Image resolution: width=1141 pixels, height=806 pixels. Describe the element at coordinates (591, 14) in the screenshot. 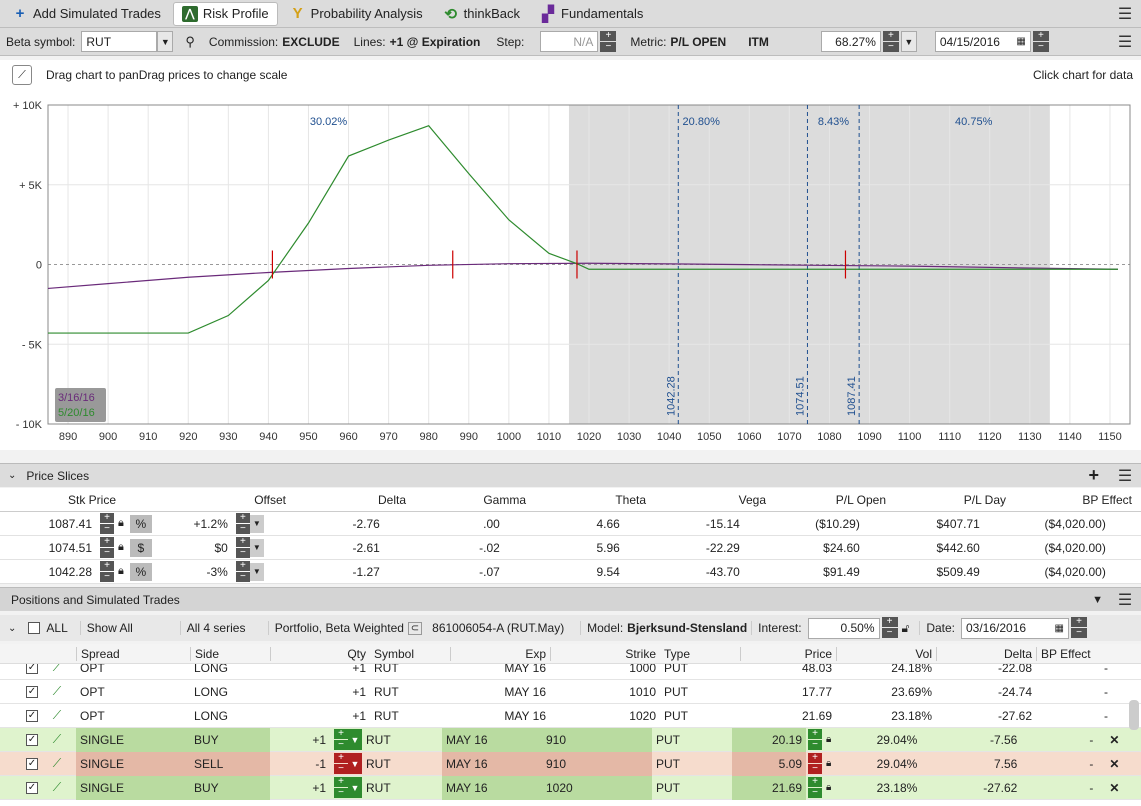

I see `tab-fundamentals: ▞ Fundamentals` at that location.